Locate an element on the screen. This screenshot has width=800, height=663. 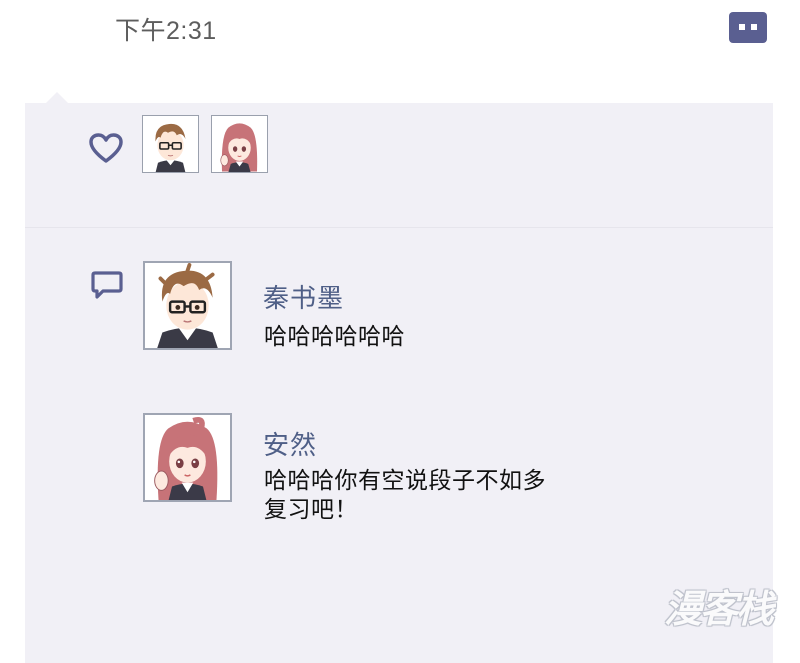
comment-bubble-icon is located at coordinates (748, 27).